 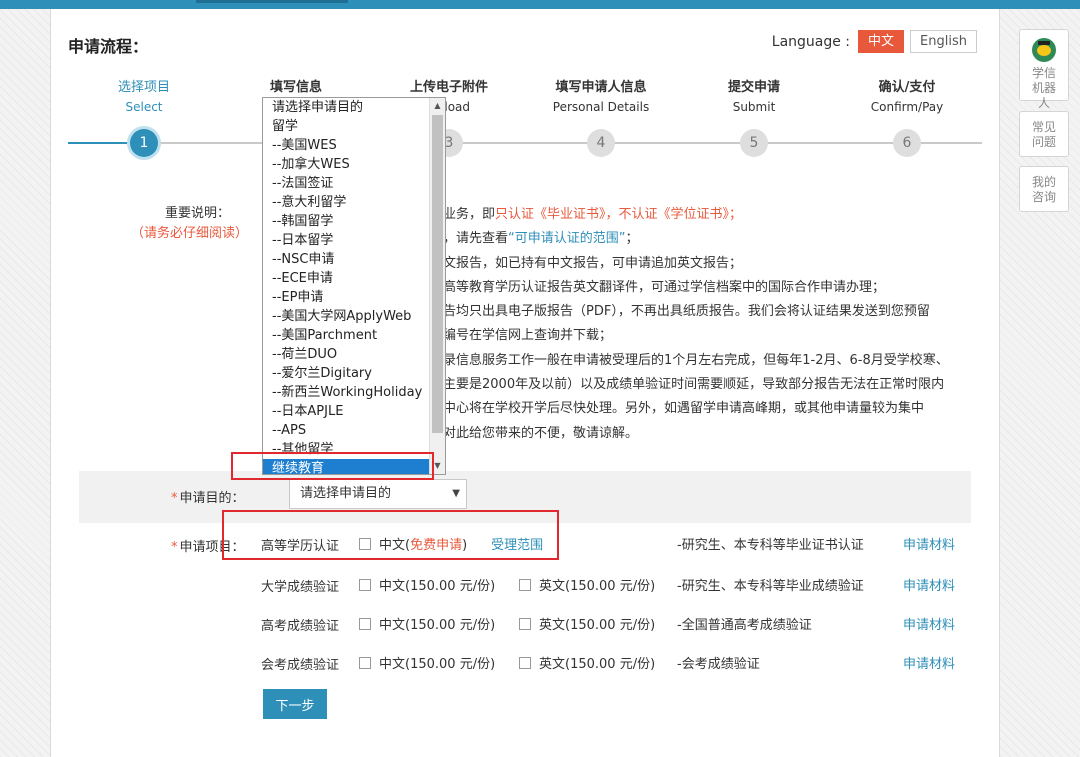 I want to click on dropdown-option: --日本APJLE, so click(x=346, y=411).